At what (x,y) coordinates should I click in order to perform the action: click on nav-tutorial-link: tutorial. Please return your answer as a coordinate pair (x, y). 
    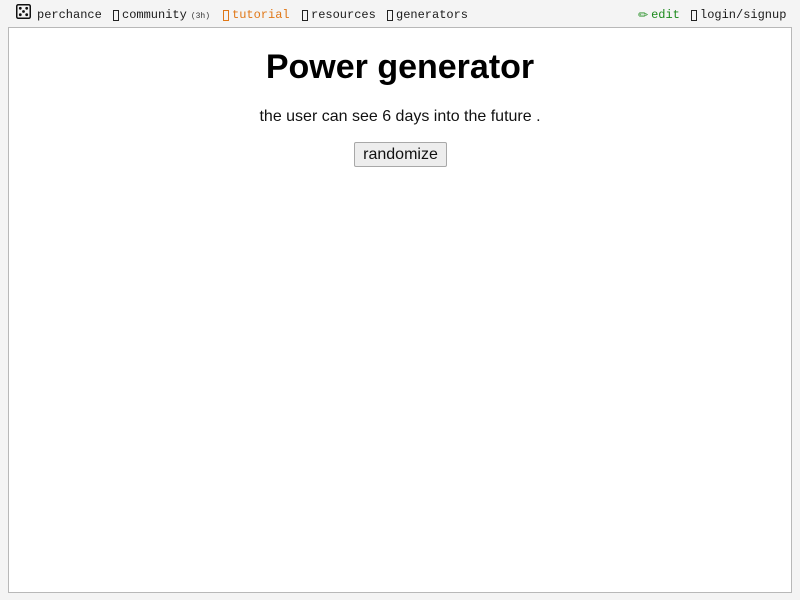
    Looking at the image, I should click on (256, 15).